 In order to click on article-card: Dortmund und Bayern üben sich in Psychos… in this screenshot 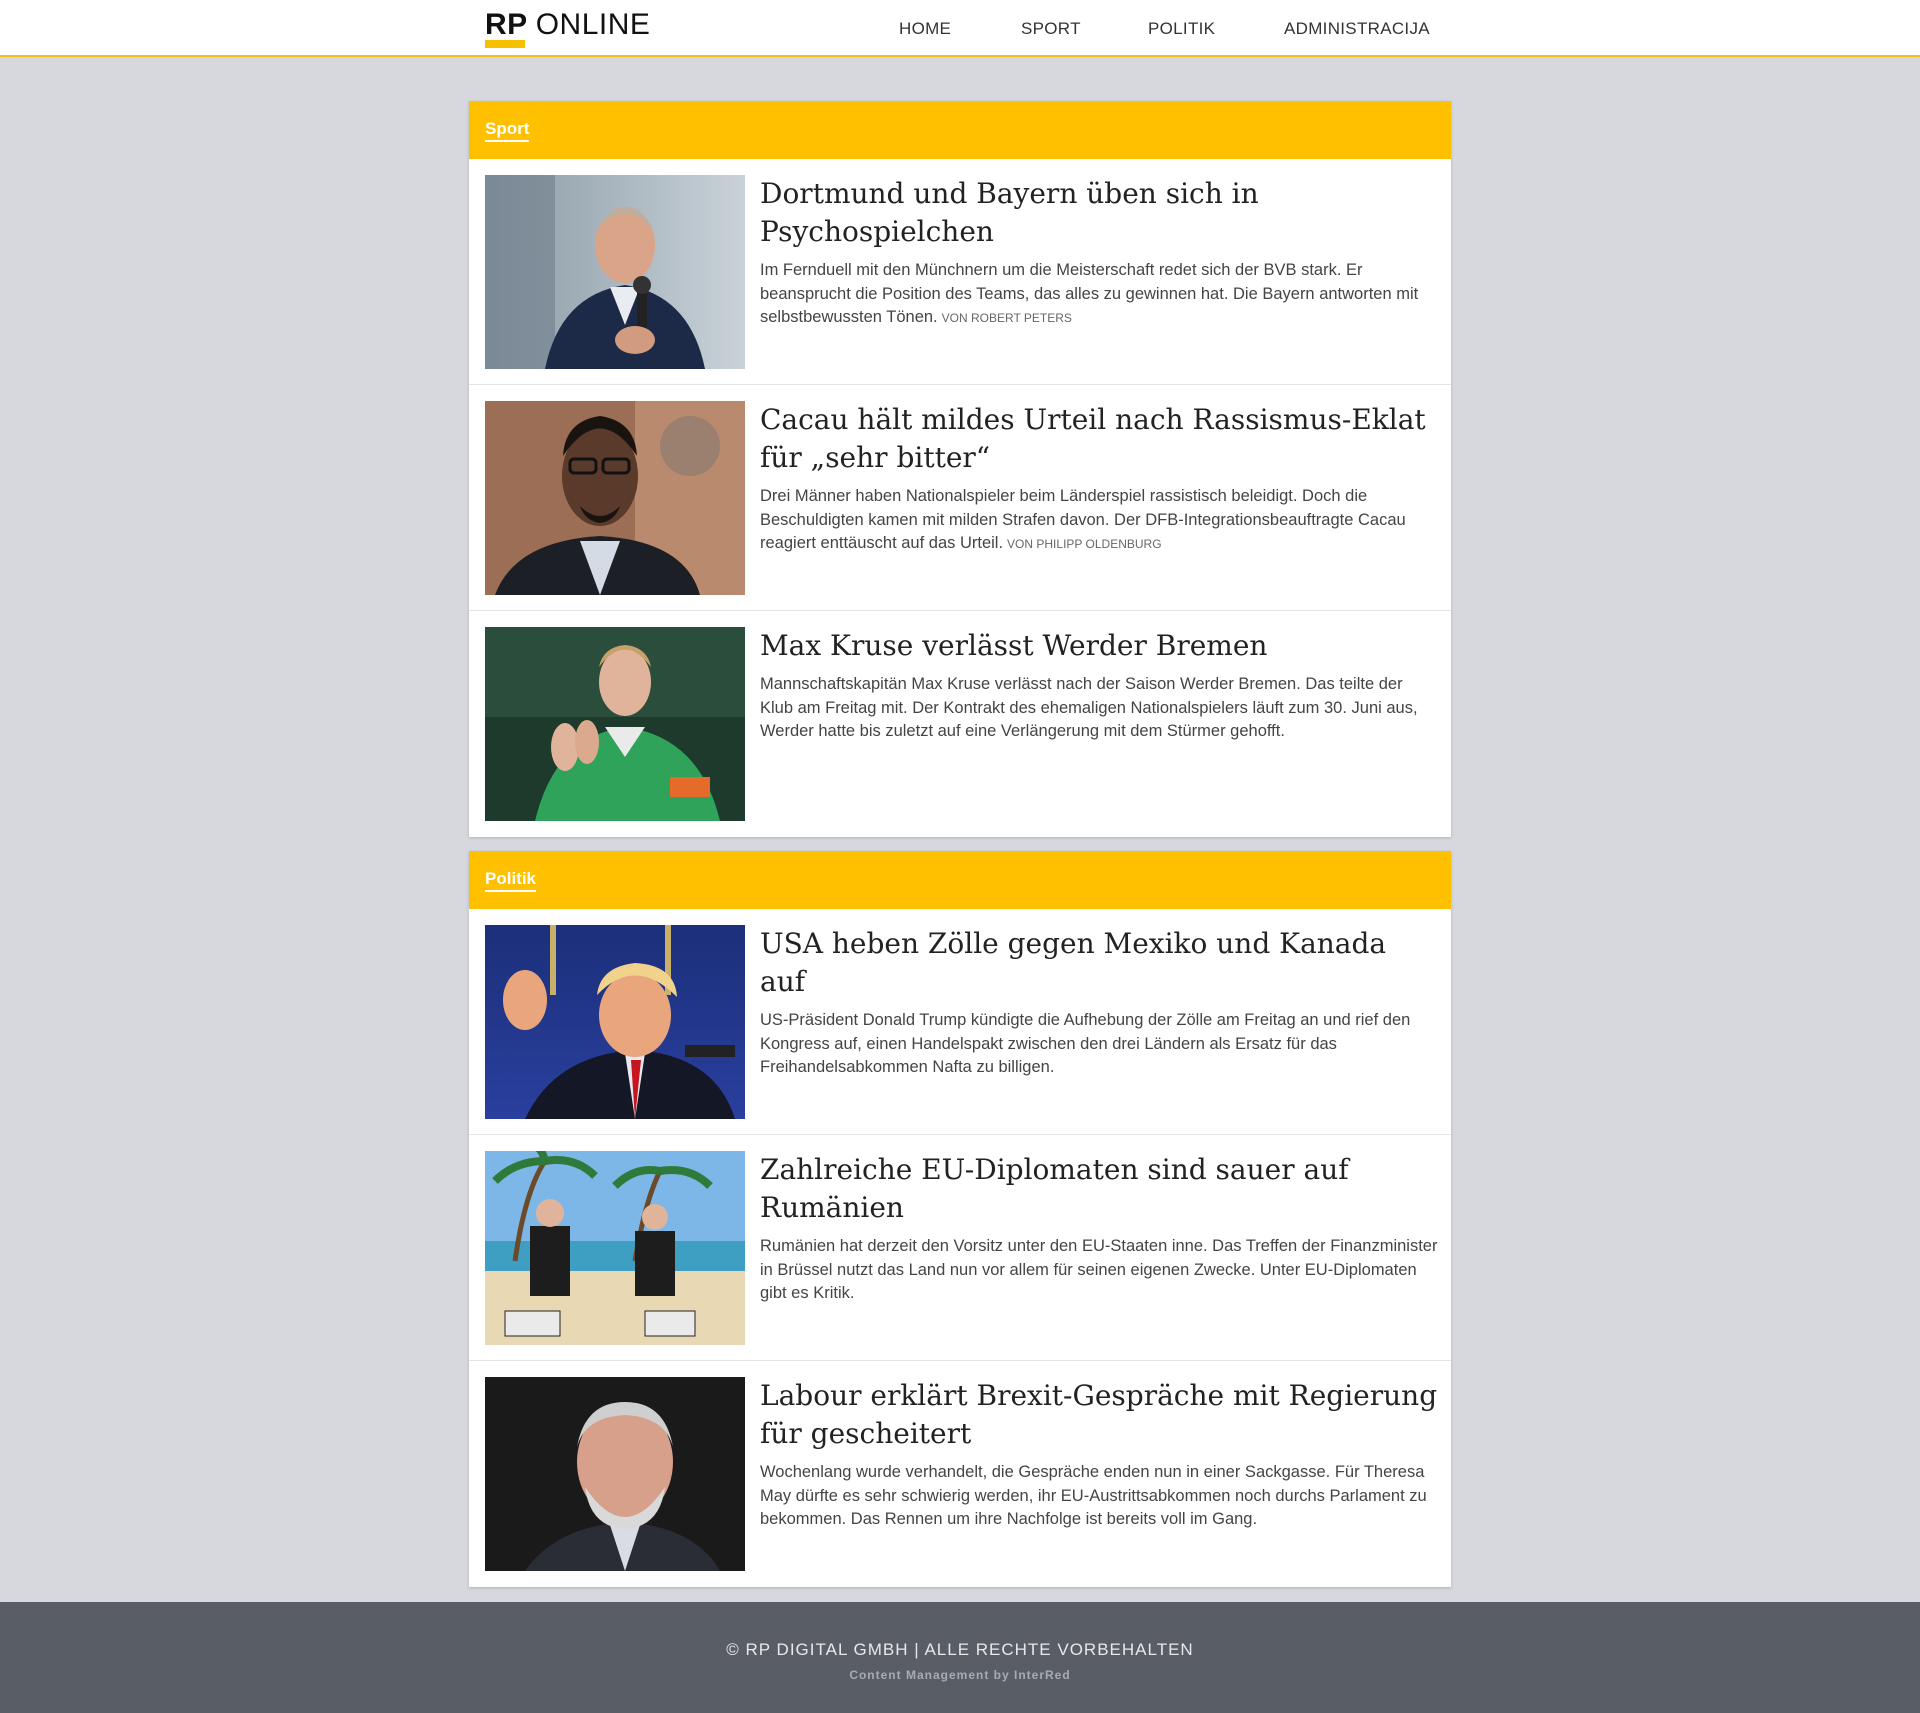, I will do `click(960, 272)`.